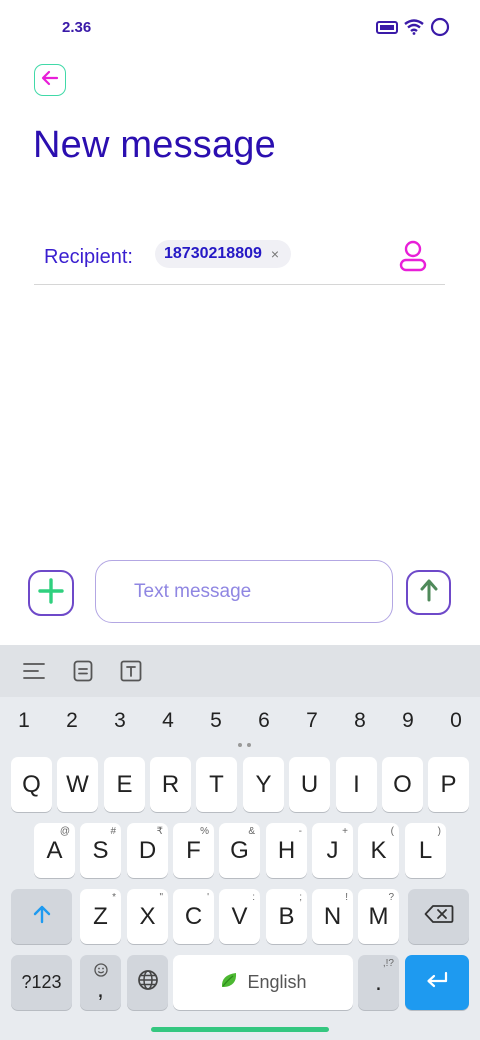 The height and width of the screenshot is (1040, 480). I want to click on enter-arrow-icon, so click(437, 982).